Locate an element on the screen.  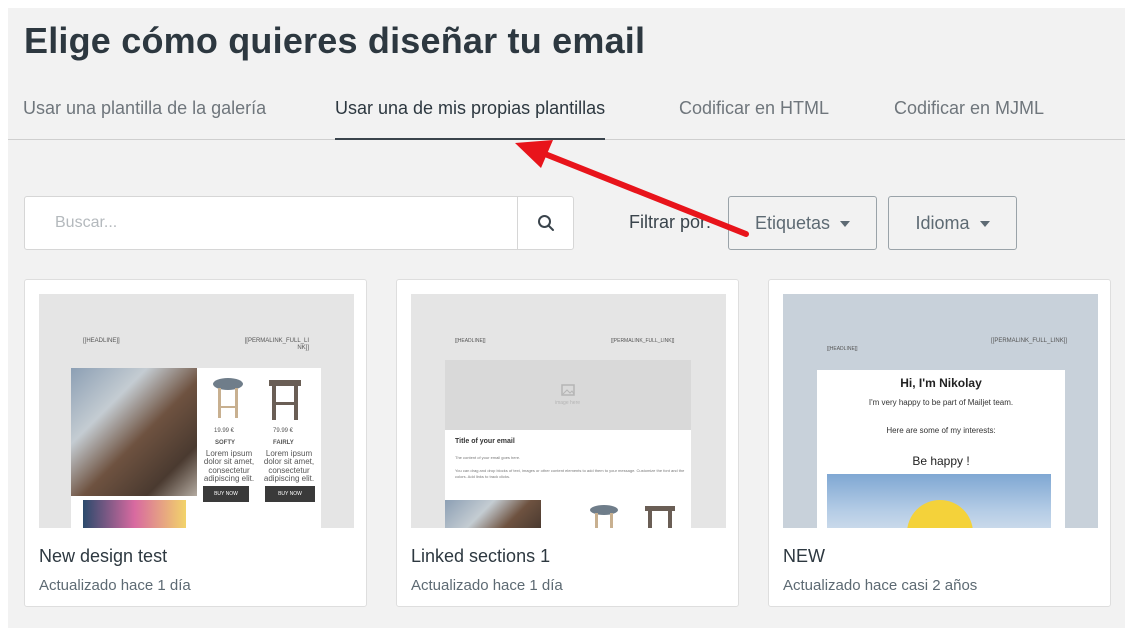
tags-dropdown-label: Etiquetas is located at coordinates (792, 222).